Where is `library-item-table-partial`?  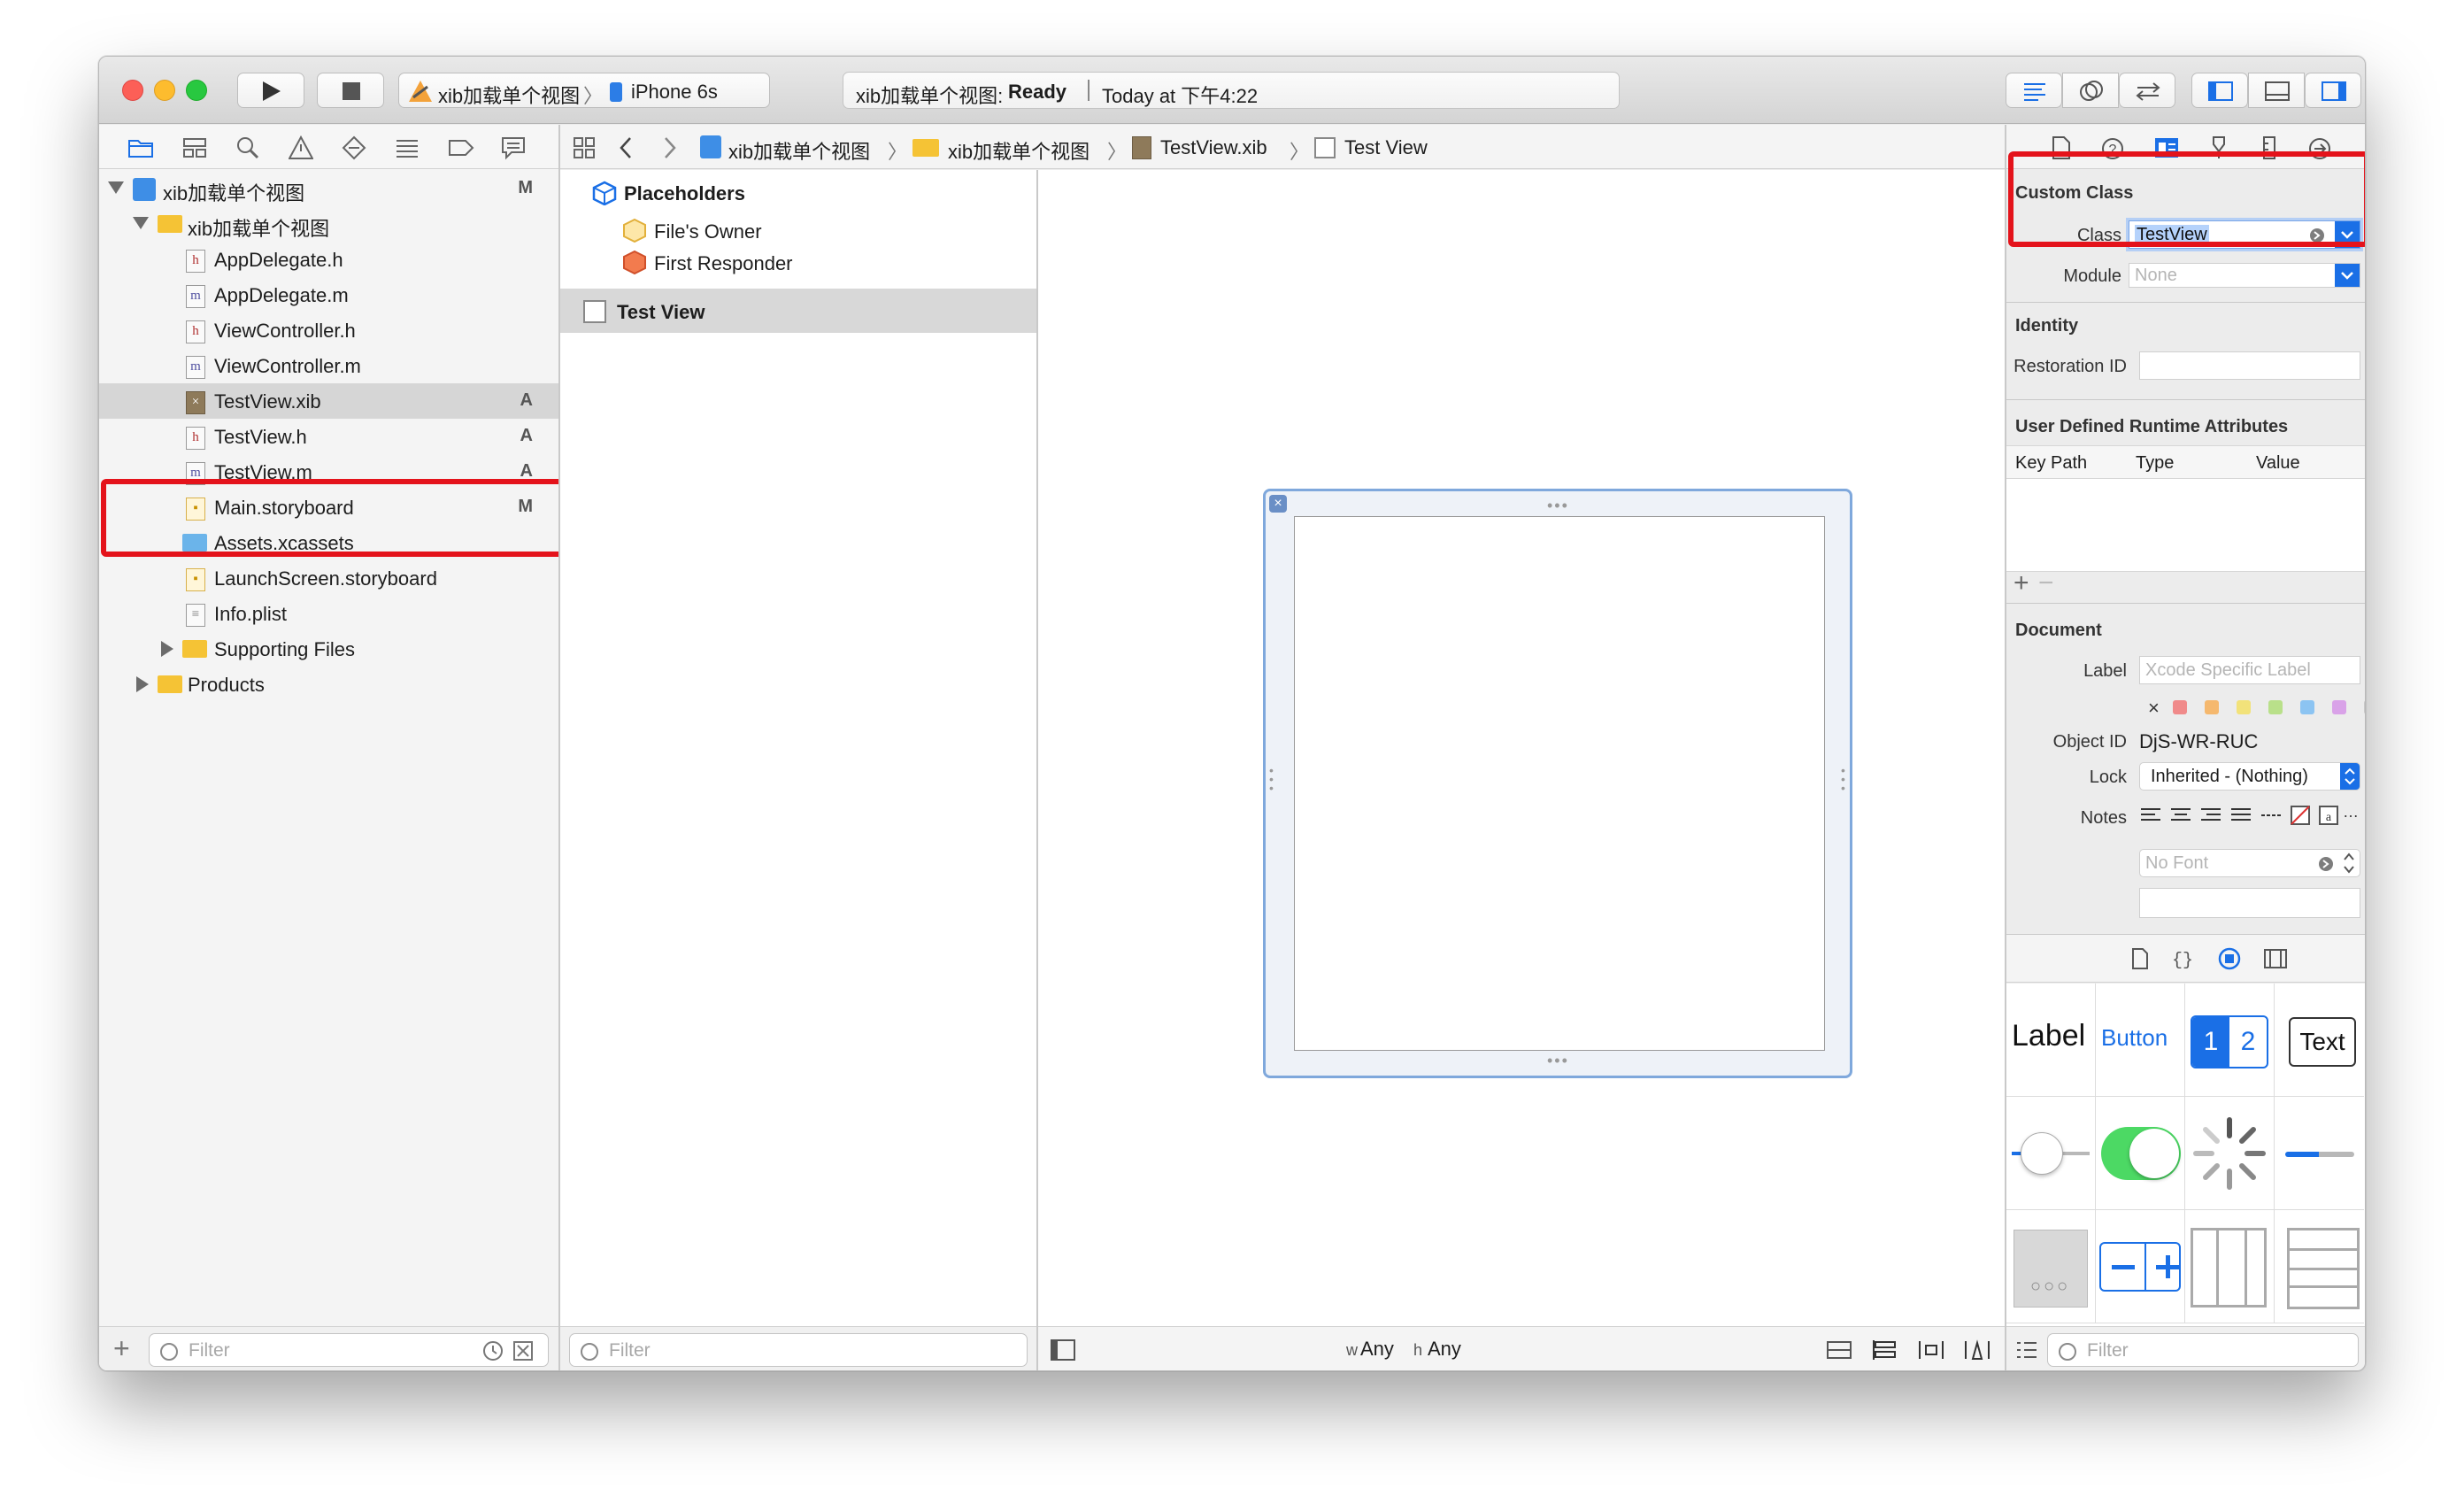 library-item-table-partial is located at coordinates (2319, 1266).